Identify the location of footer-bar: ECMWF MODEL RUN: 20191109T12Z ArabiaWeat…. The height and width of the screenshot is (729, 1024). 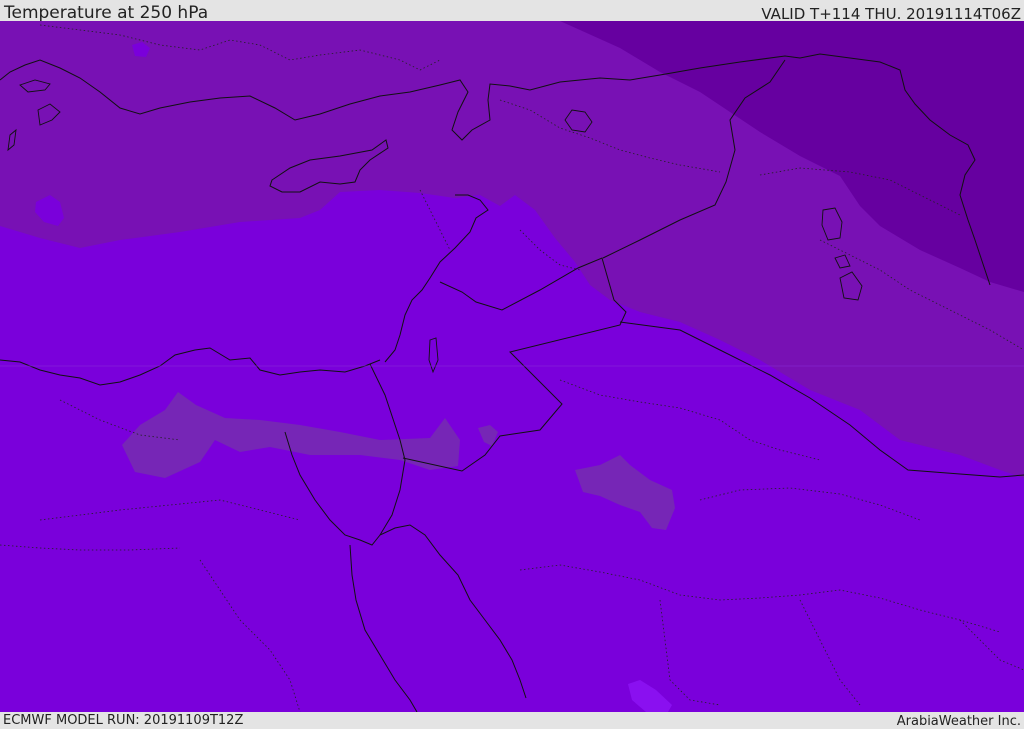
(512, 720).